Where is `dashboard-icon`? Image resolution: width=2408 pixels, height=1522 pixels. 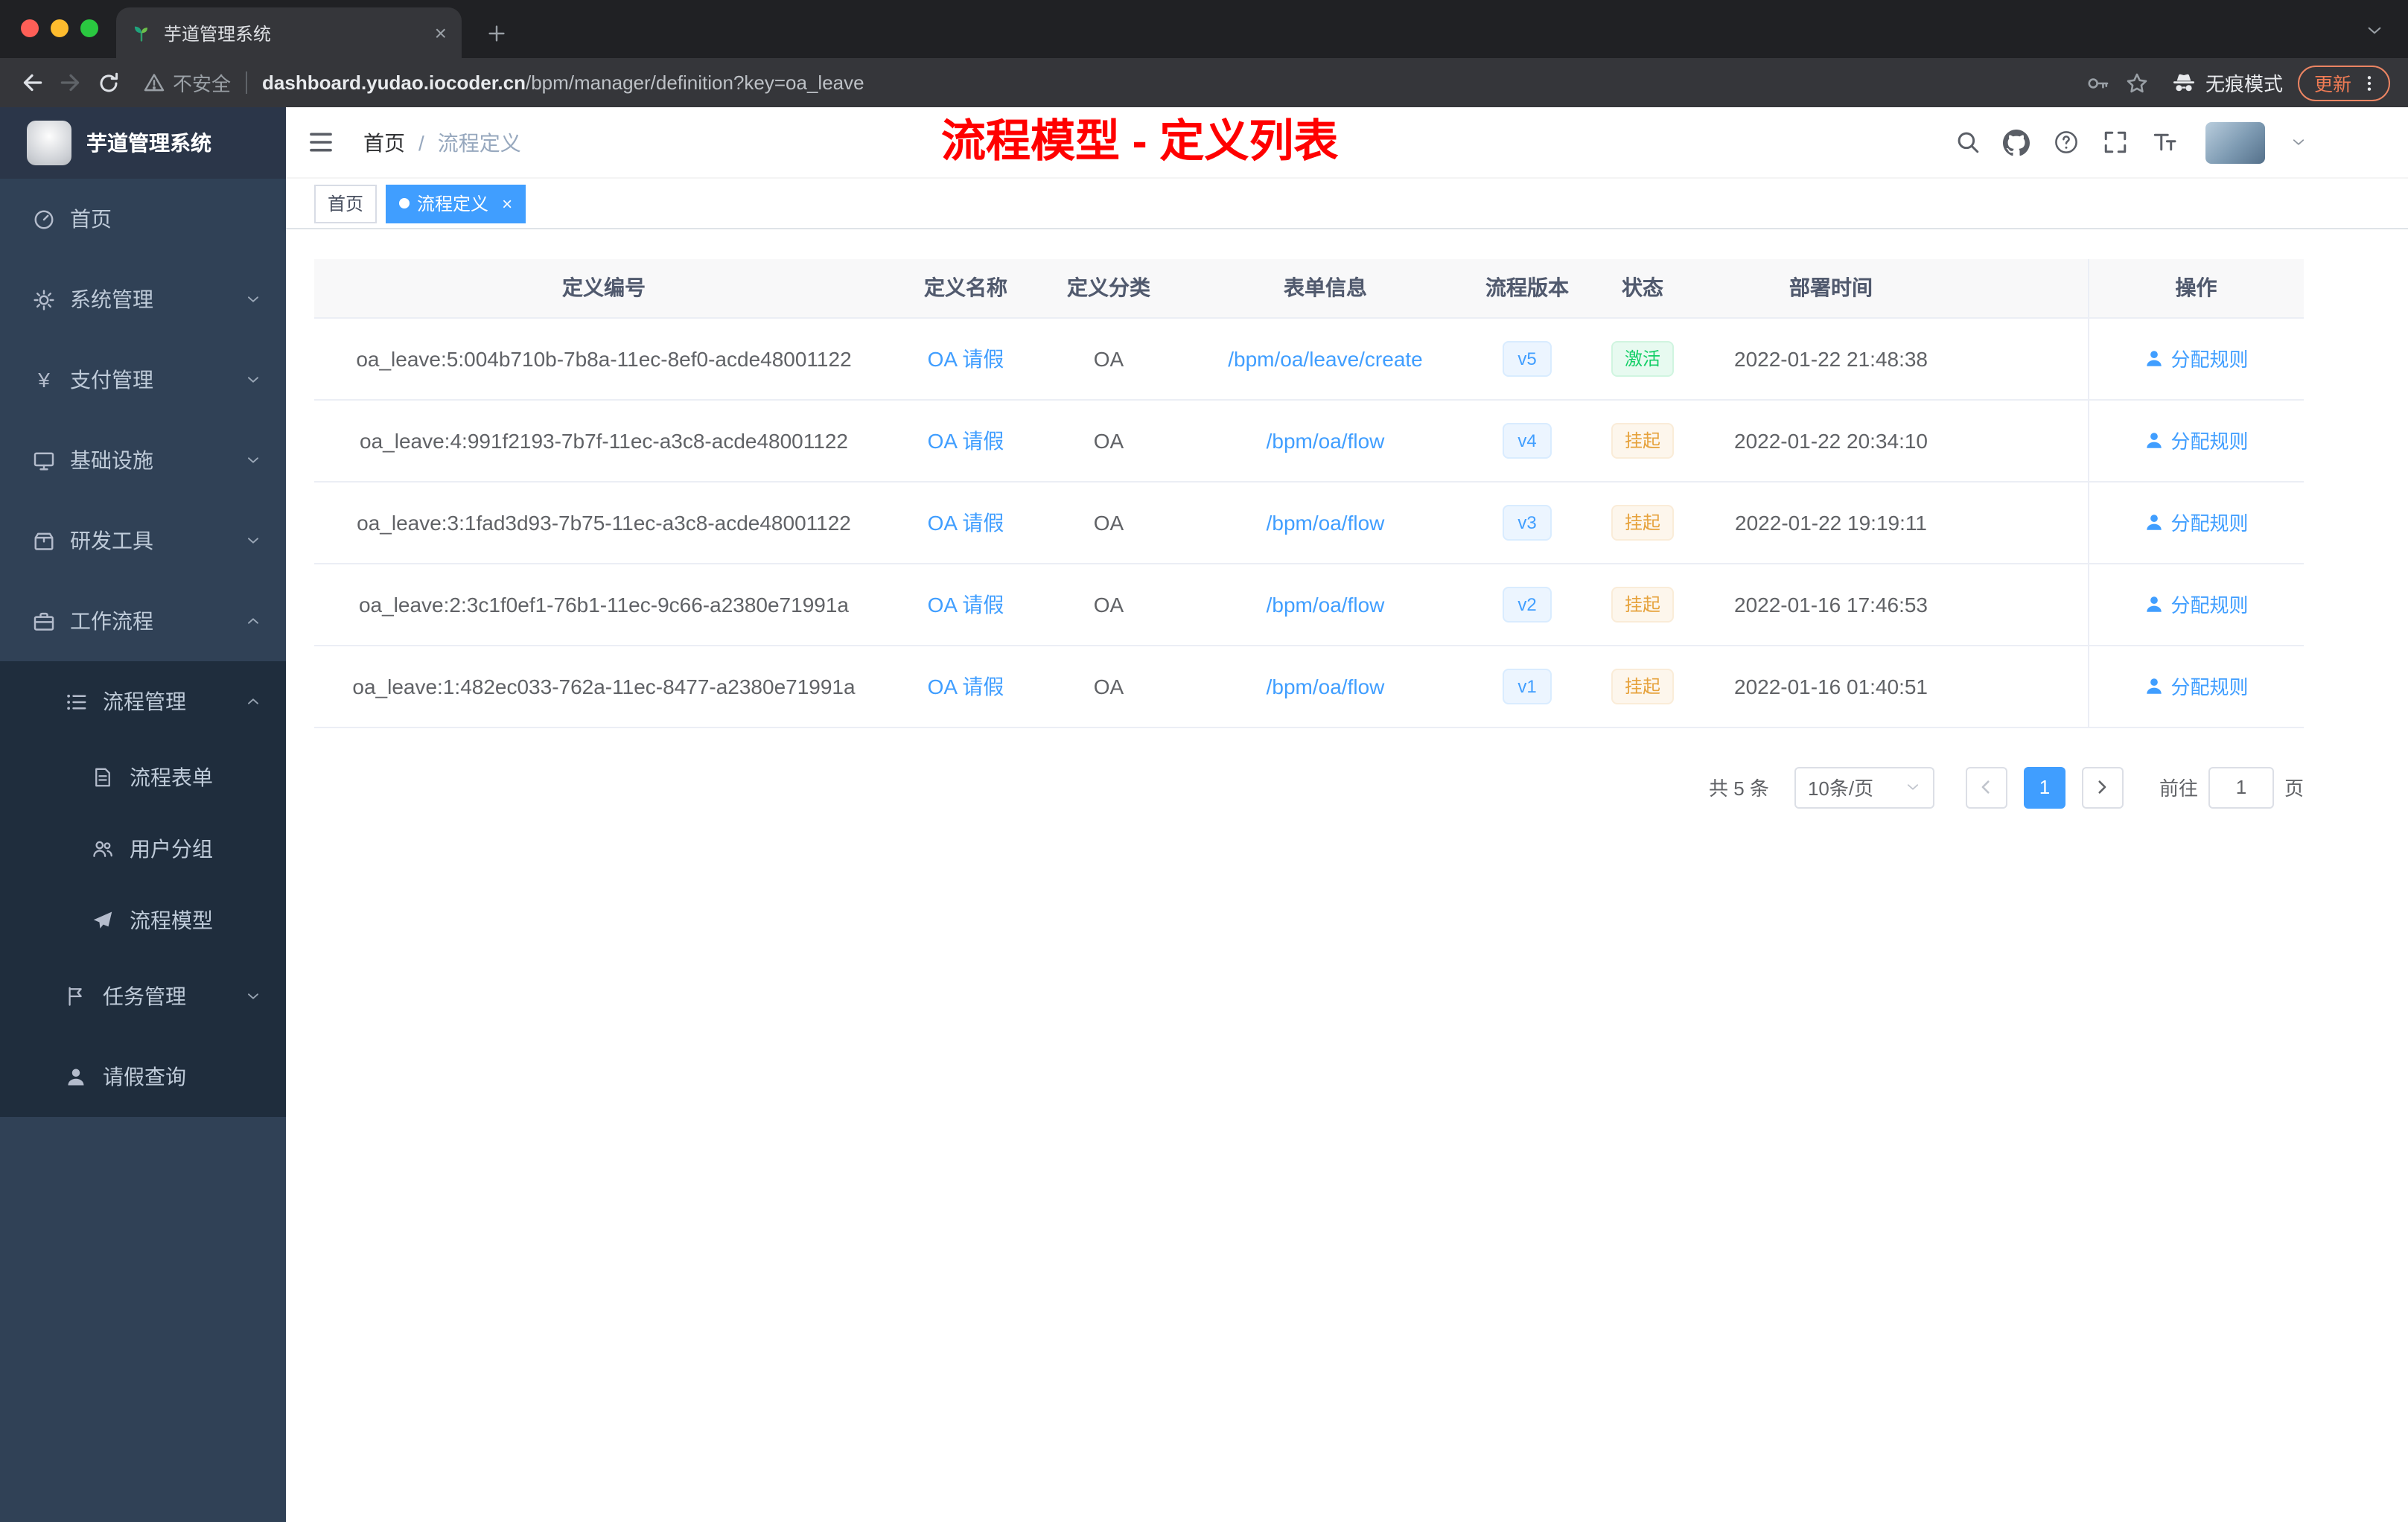 dashboard-icon is located at coordinates (44, 219).